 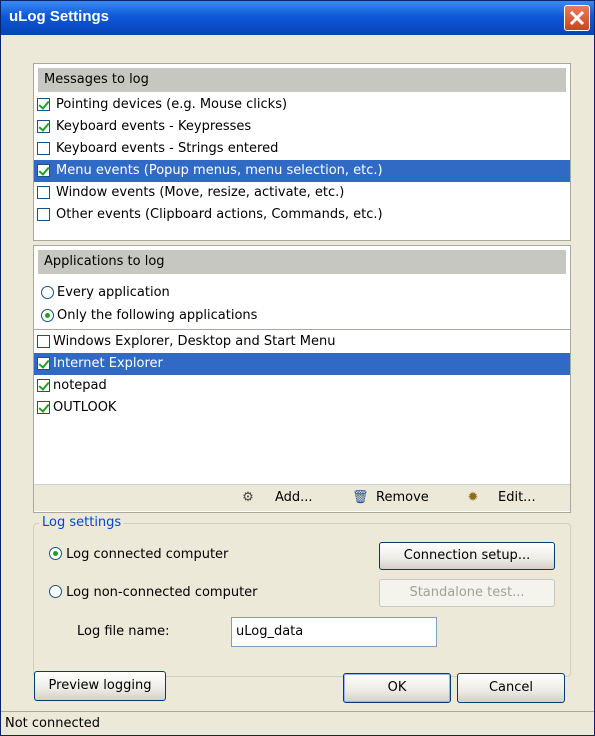 I want to click on close-icon, so click(x=577, y=18).